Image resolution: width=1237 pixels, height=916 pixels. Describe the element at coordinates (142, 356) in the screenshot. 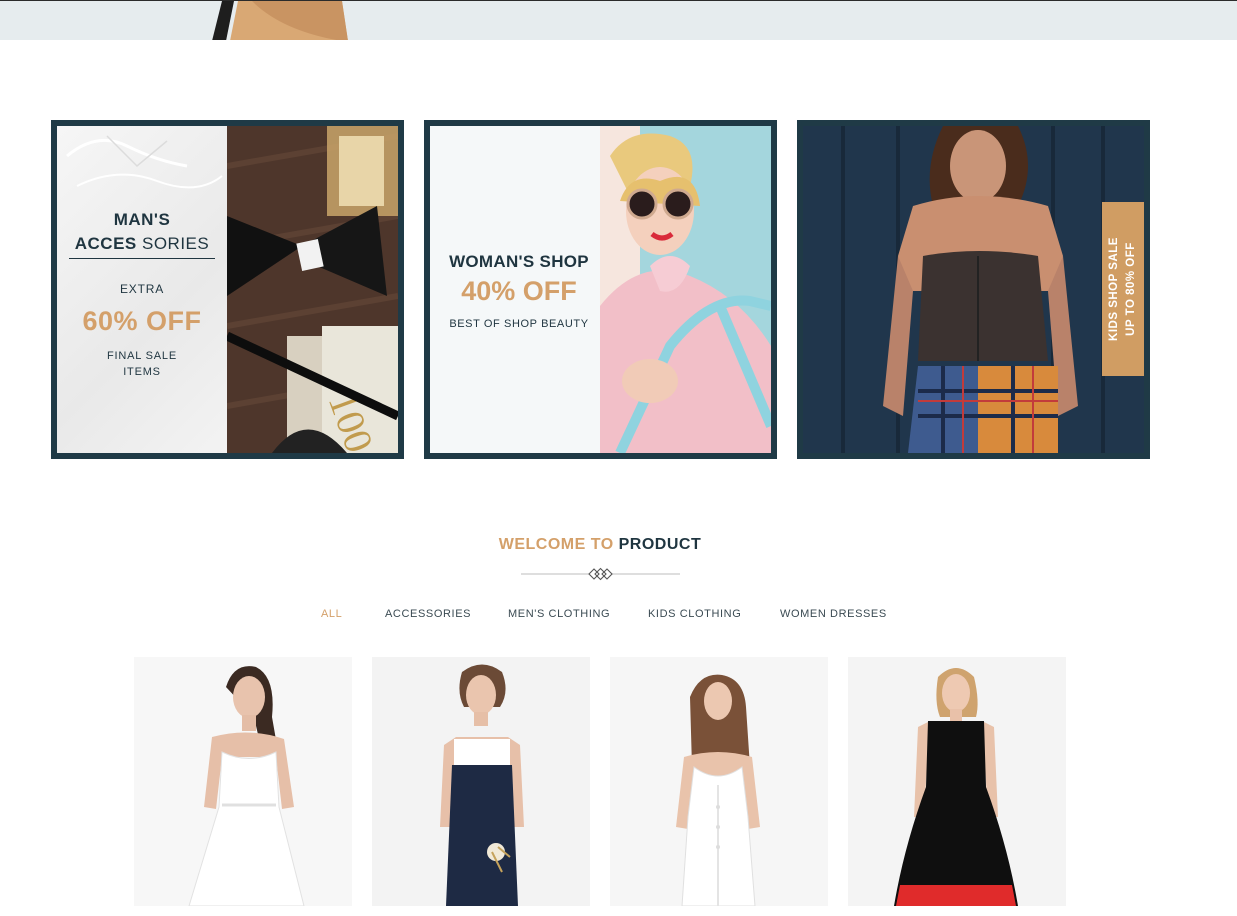

I see `final-sale-line-1: FINAL SALE` at that location.